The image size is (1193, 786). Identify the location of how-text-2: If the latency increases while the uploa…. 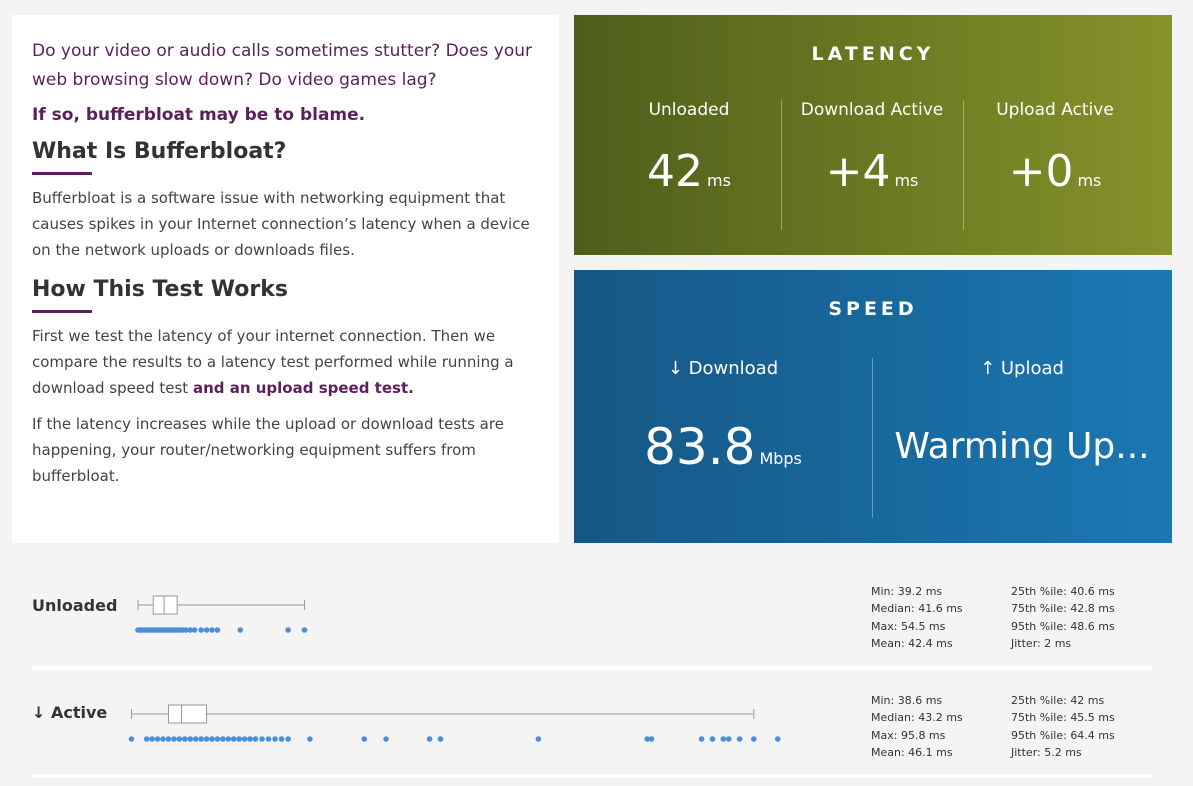
(268, 450).